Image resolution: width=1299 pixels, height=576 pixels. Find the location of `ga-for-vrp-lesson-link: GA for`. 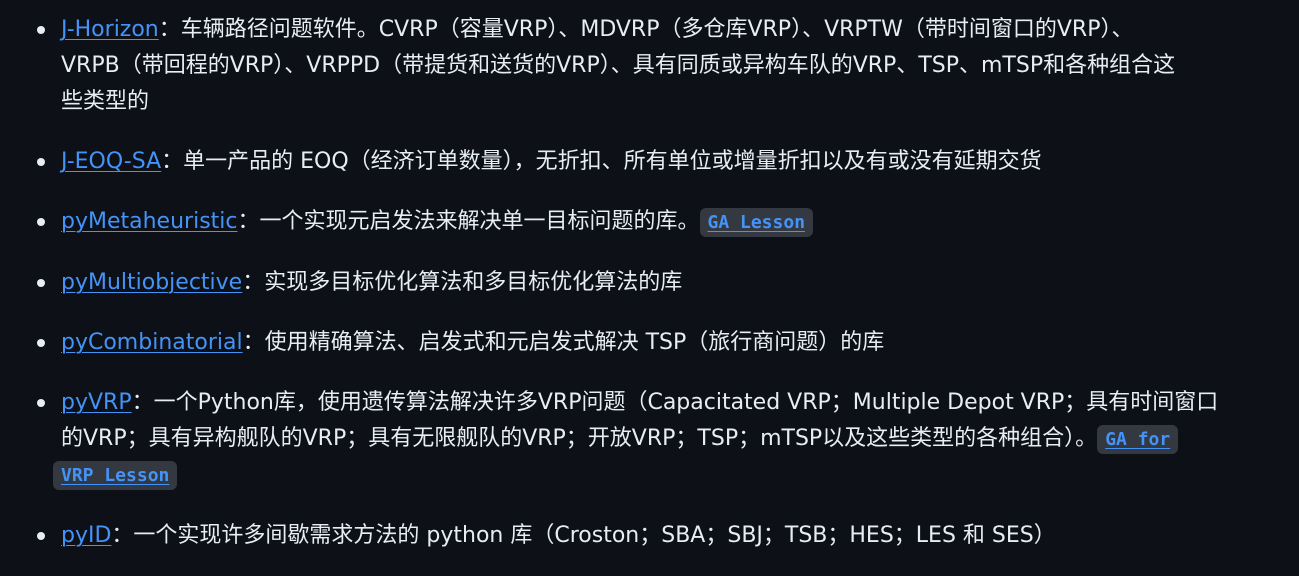

ga-for-vrp-lesson-link: GA for is located at coordinates (1138, 439).